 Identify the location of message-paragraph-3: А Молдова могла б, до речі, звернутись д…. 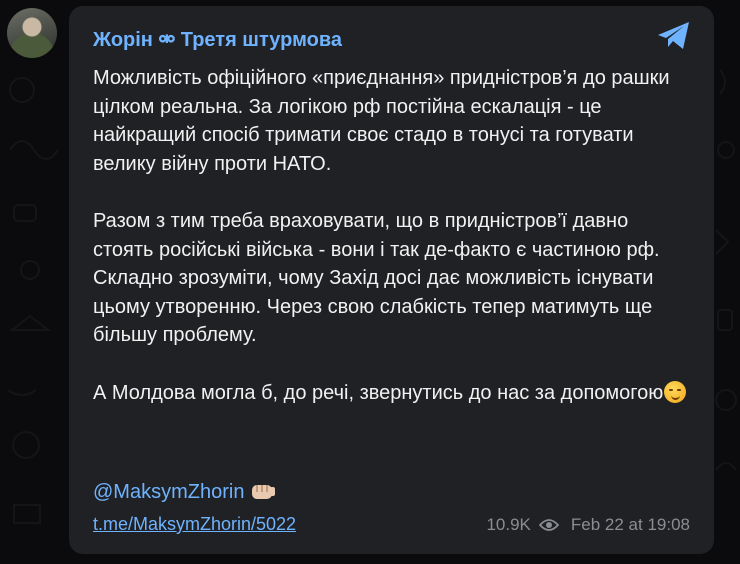
(393, 393).